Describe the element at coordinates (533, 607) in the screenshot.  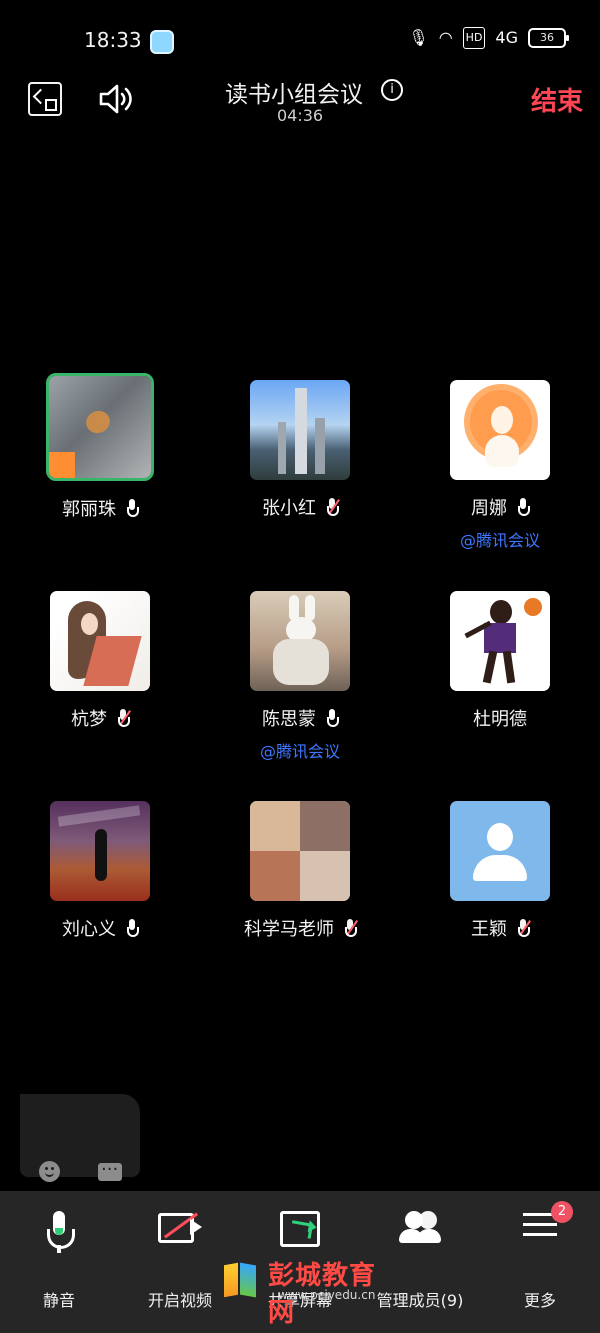
I see `basketball-icon` at that location.